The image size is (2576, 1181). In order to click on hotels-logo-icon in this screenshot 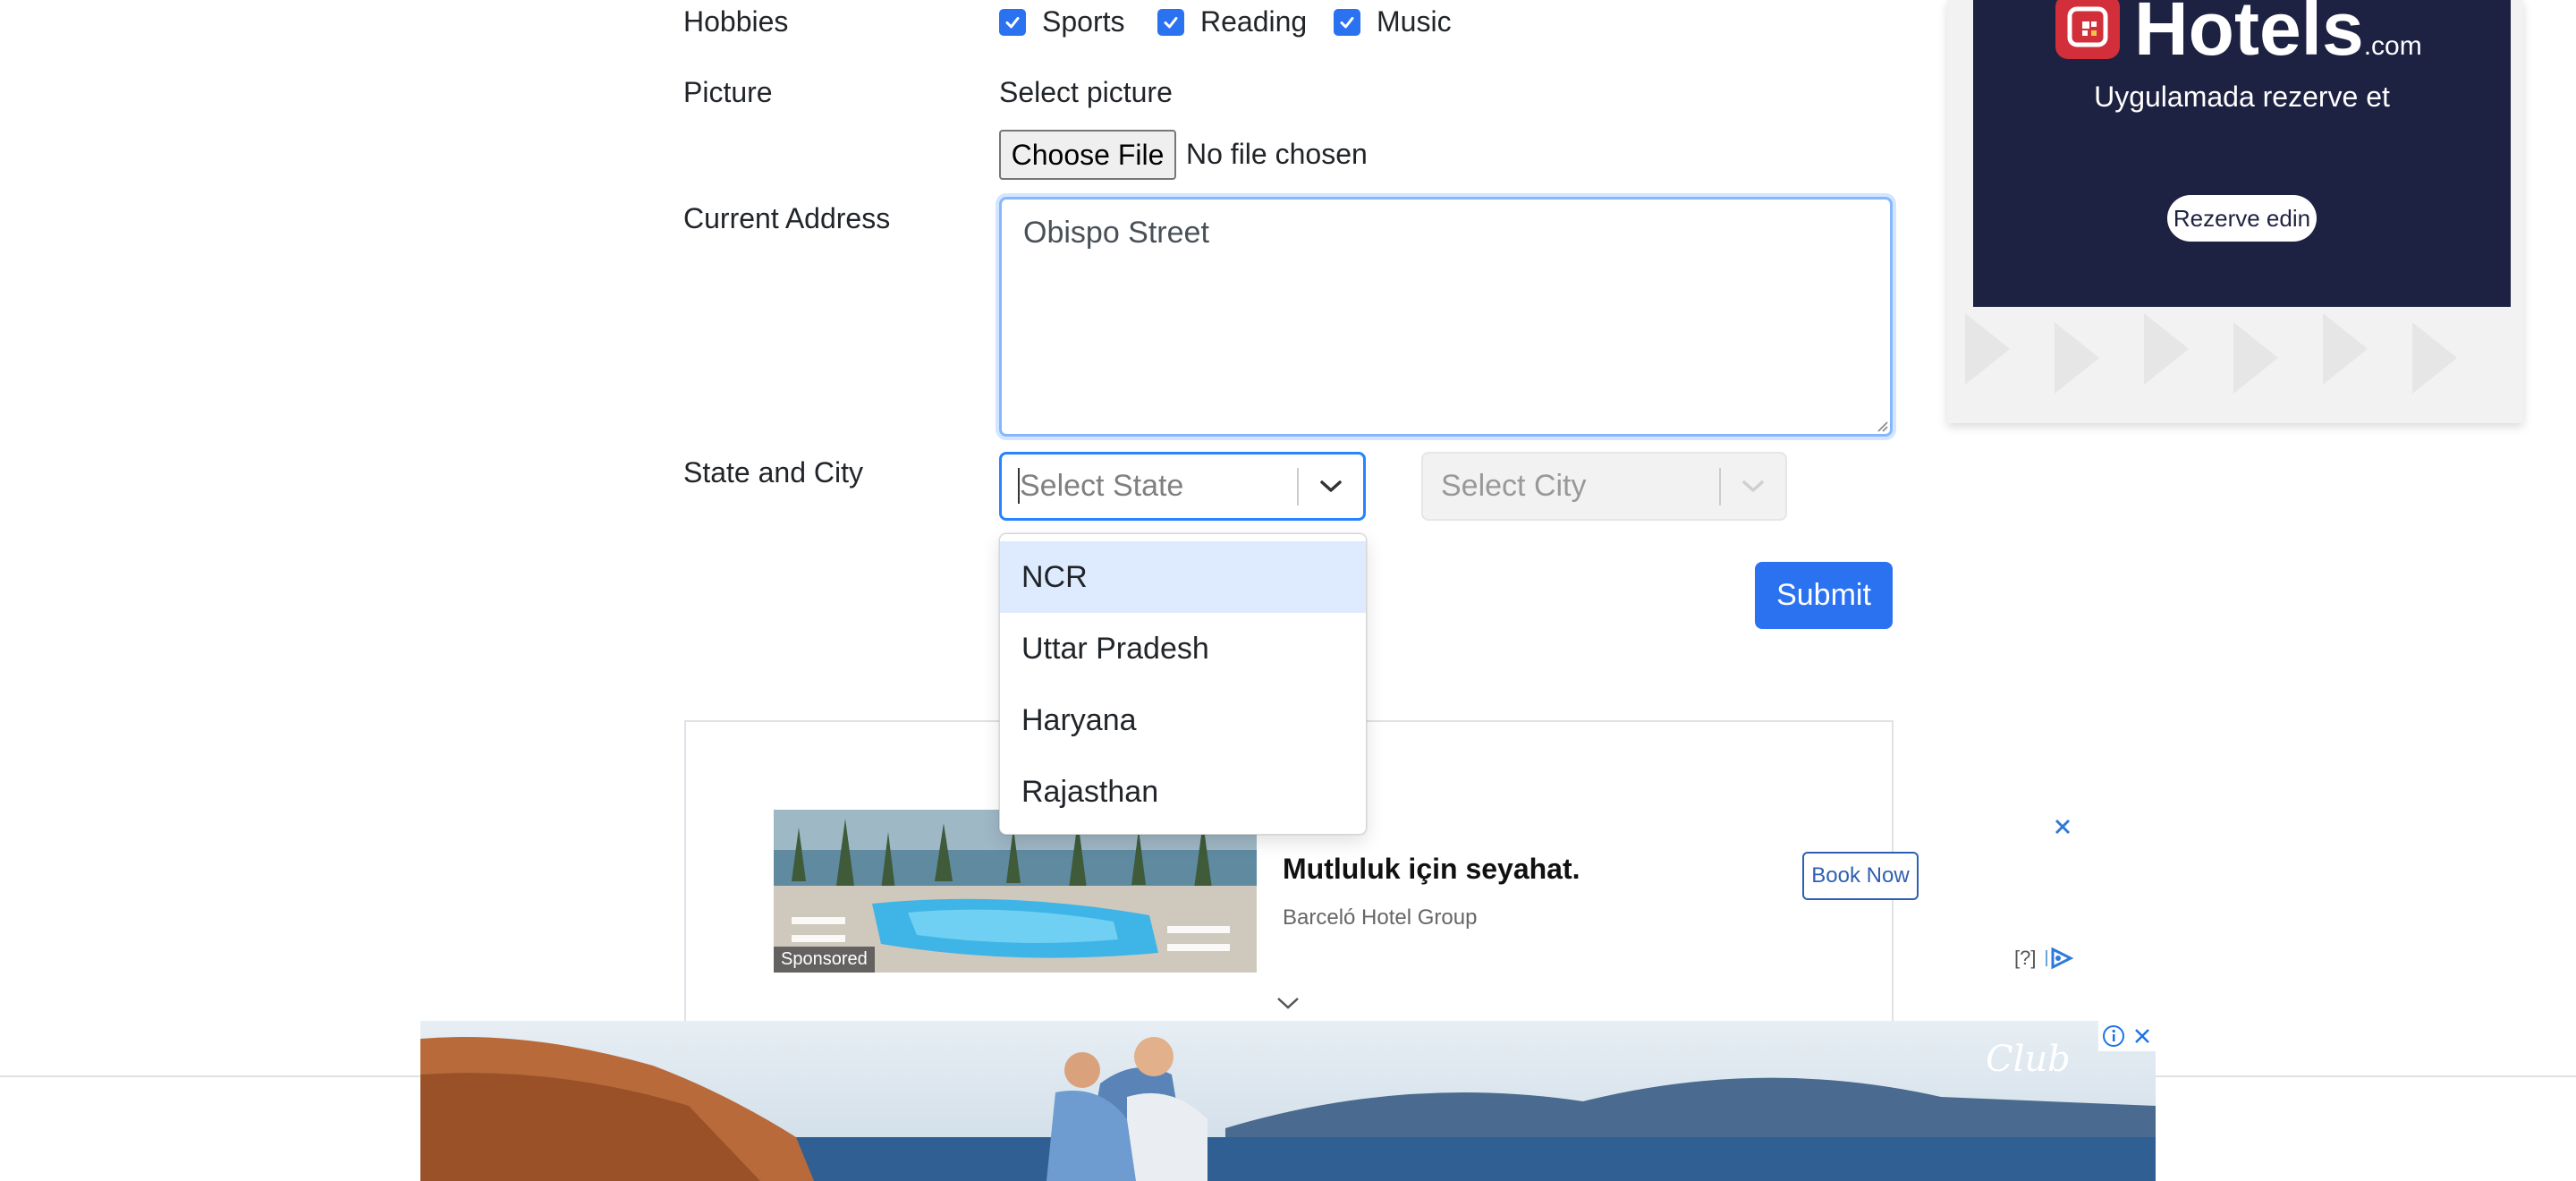, I will do `click(2087, 29)`.